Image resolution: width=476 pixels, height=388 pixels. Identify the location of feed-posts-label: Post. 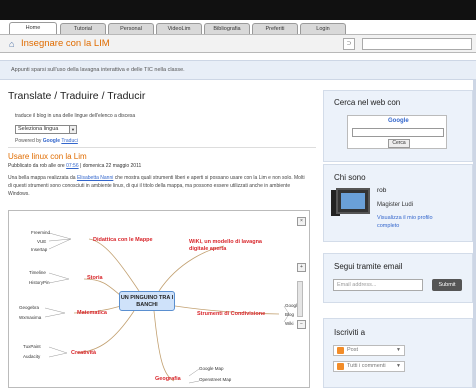
(353, 350).